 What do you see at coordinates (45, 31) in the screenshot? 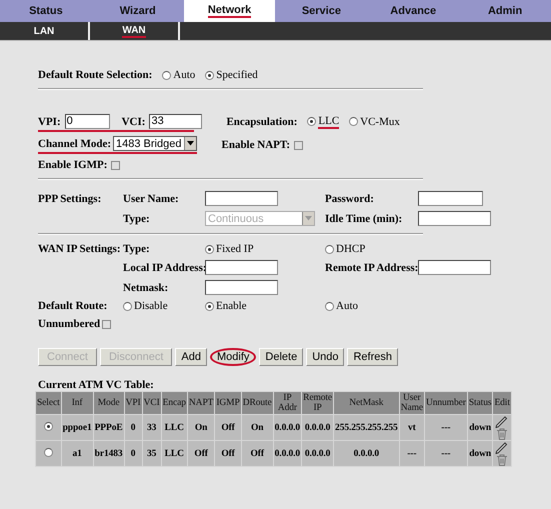
I see `sub-tab: LAN` at bounding box center [45, 31].